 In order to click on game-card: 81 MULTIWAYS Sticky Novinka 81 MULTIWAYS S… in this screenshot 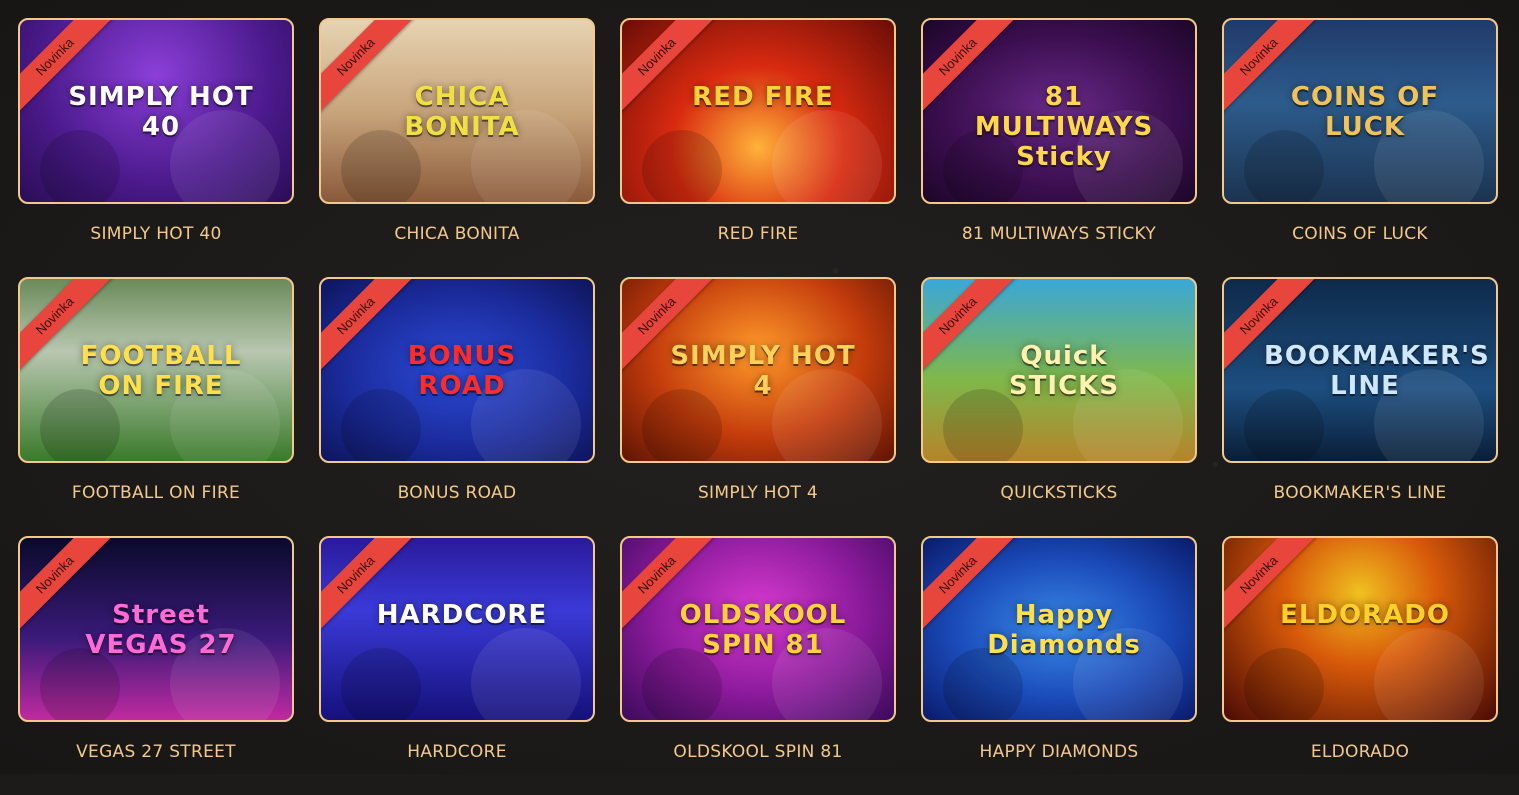, I will do `click(1059, 147)`.